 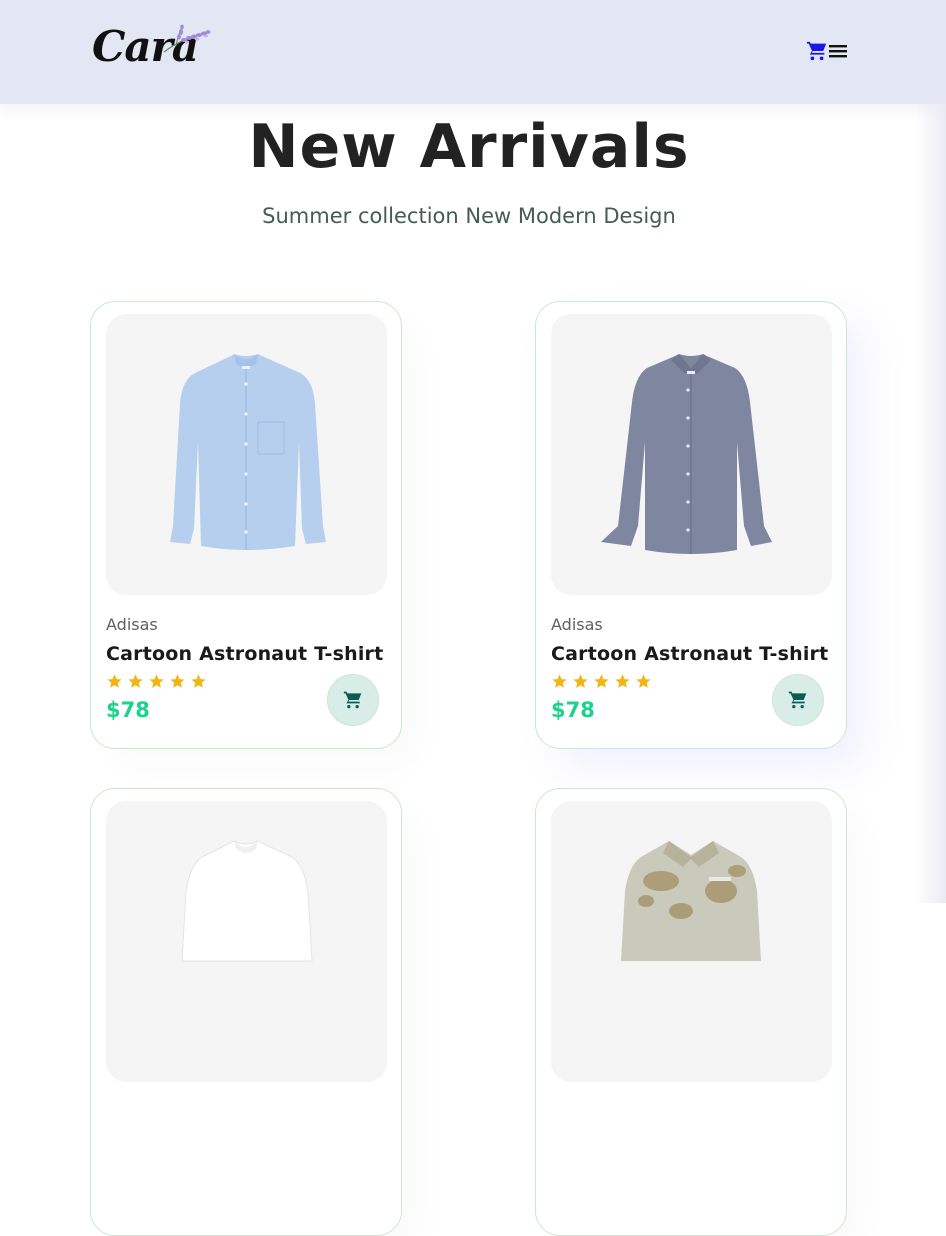 What do you see at coordinates (469, 216) in the screenshot?
I see `page-subtitle: Summer collection New Modern Design` at bounding box center [469, 216].